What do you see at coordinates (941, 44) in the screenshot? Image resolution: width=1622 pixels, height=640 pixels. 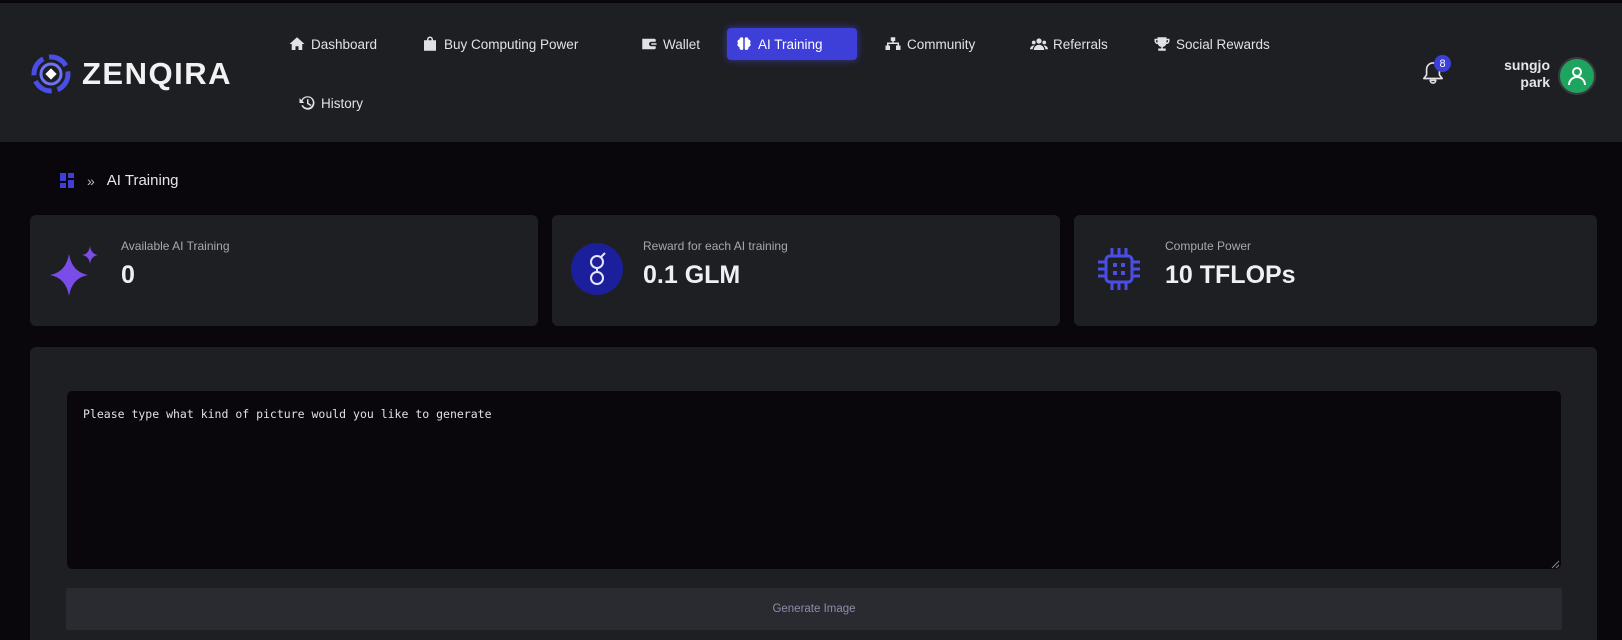 I see `nav-community-label: Community` at bounding box center [941, 44].